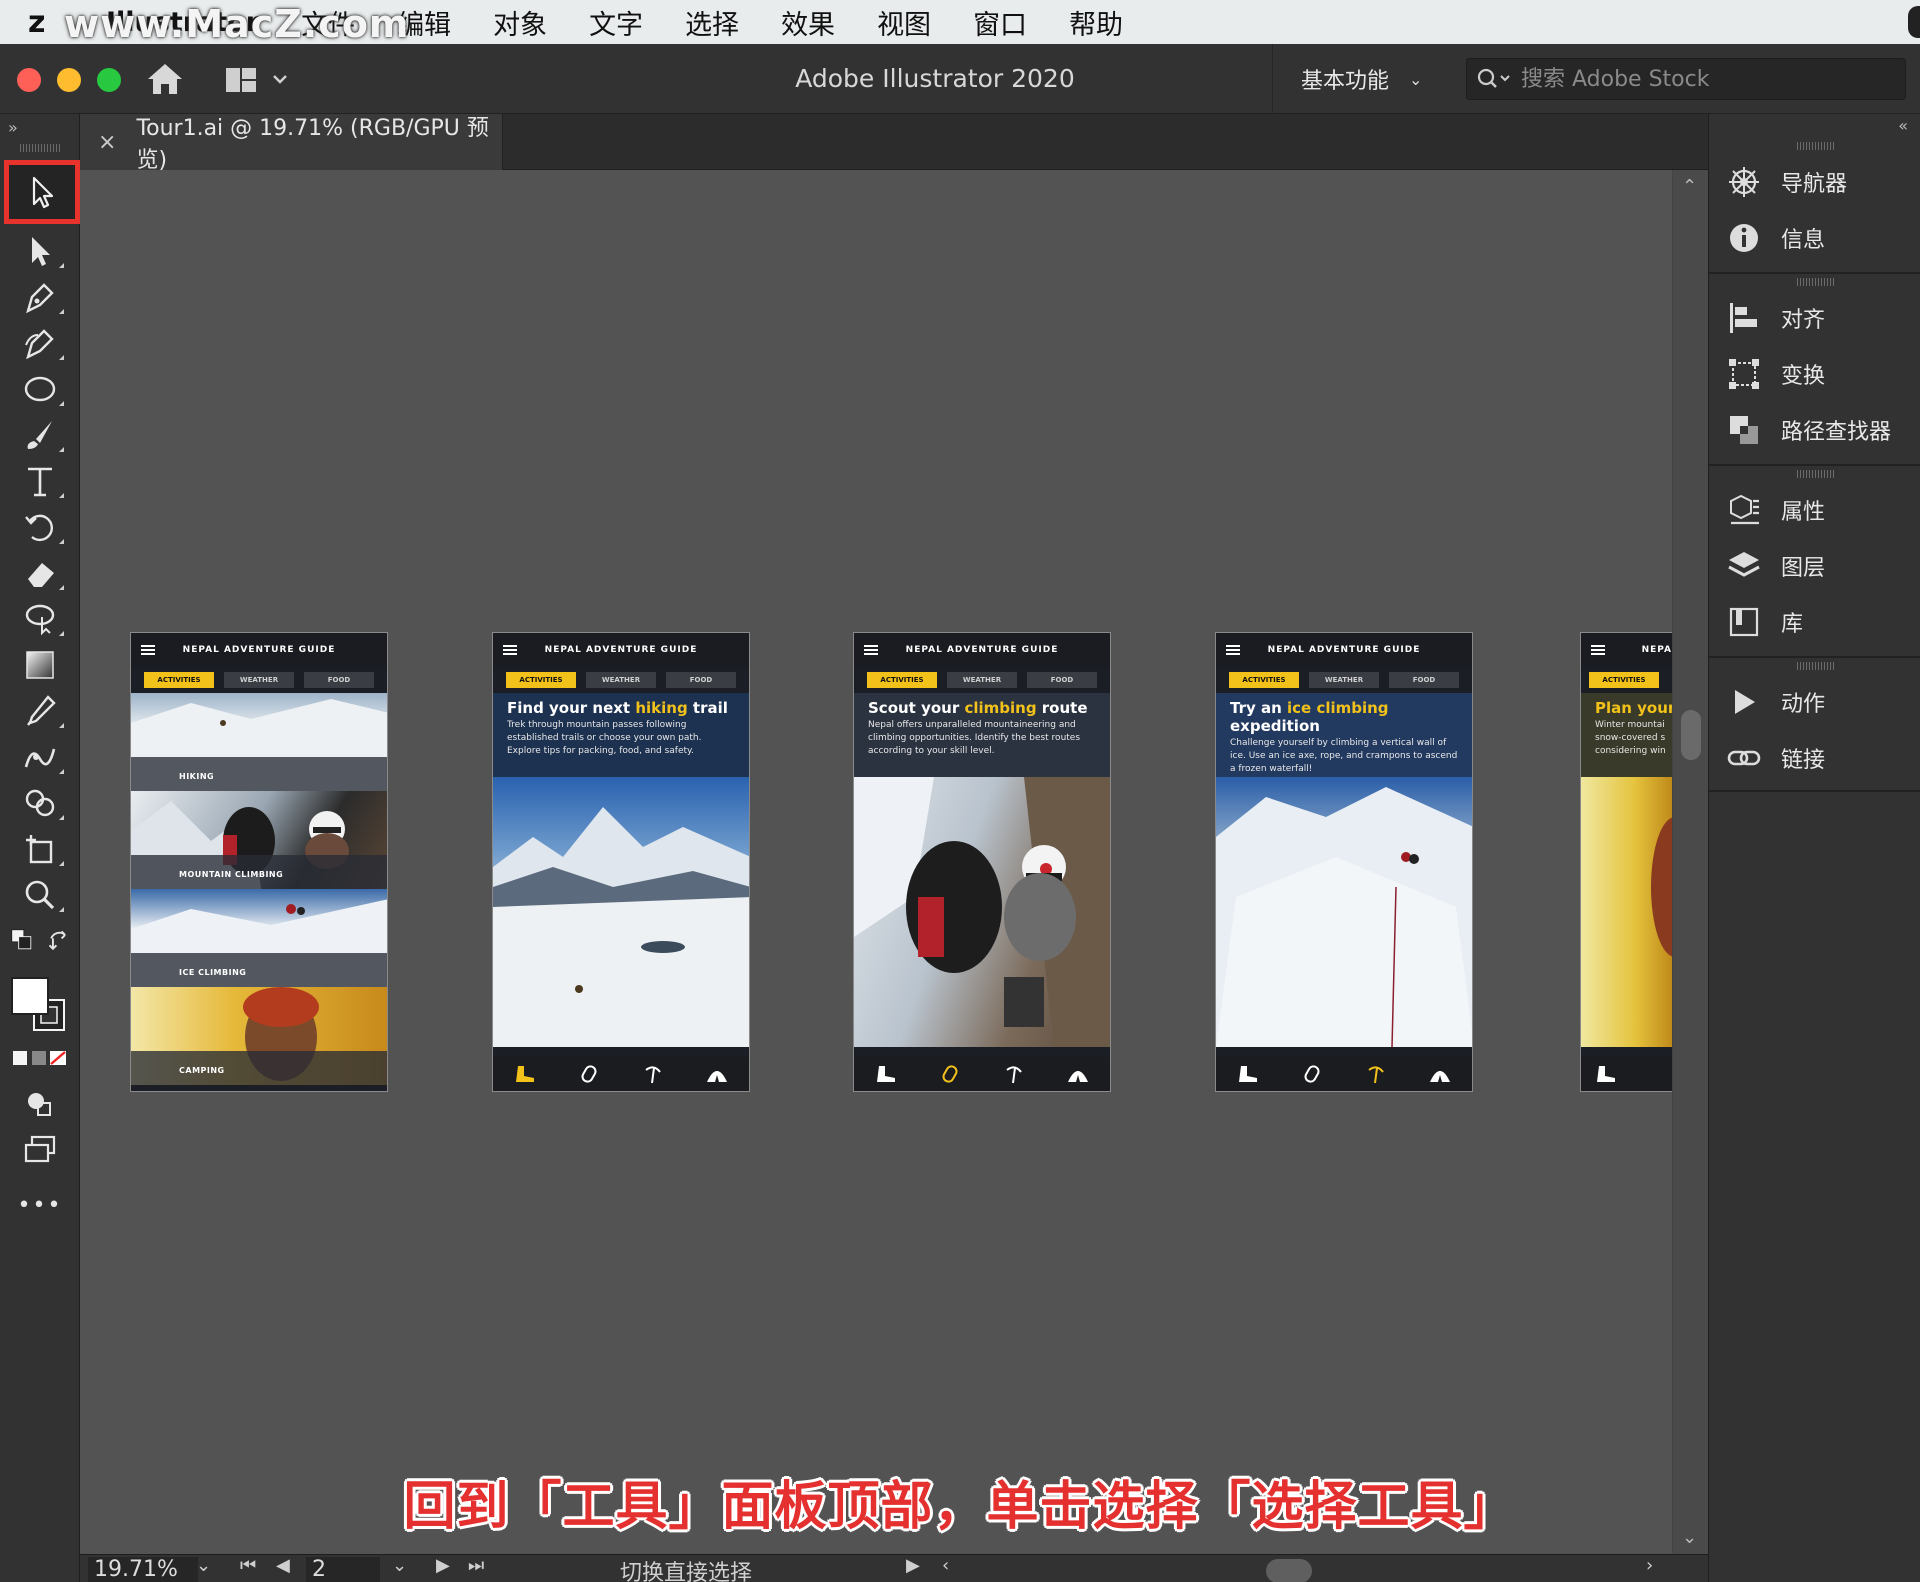  I want to click on stock-search, so click(1686, 79).